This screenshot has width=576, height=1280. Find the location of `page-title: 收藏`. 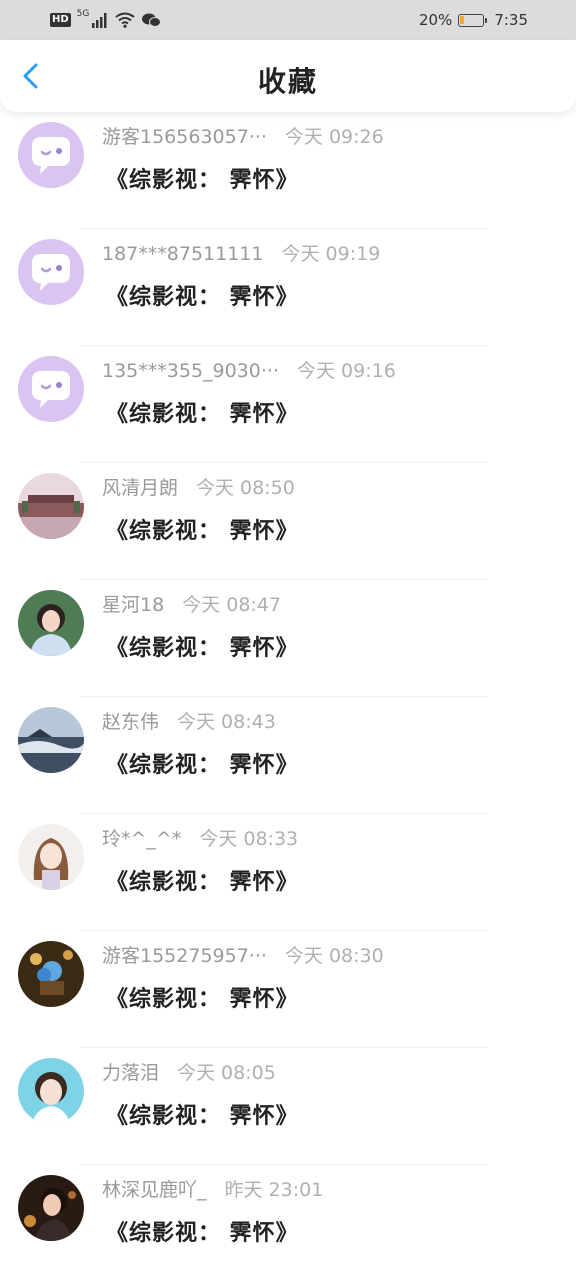

page-title: 收藏 is located at coordinates (287, 81).